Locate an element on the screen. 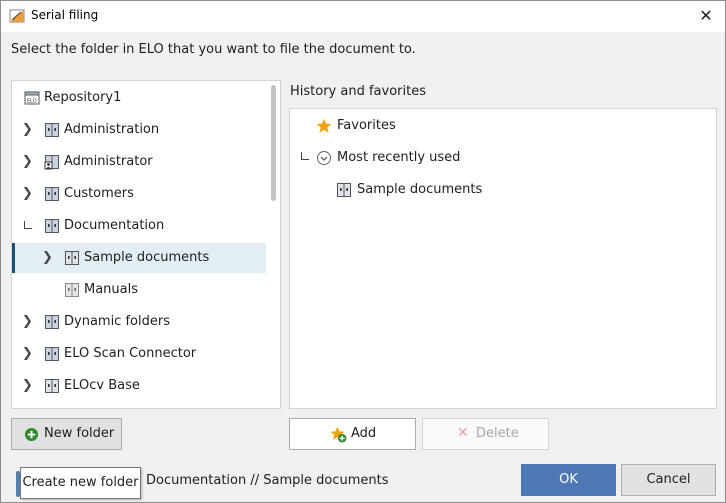  repository-icon: ELO is located at coordinates (32, 98).